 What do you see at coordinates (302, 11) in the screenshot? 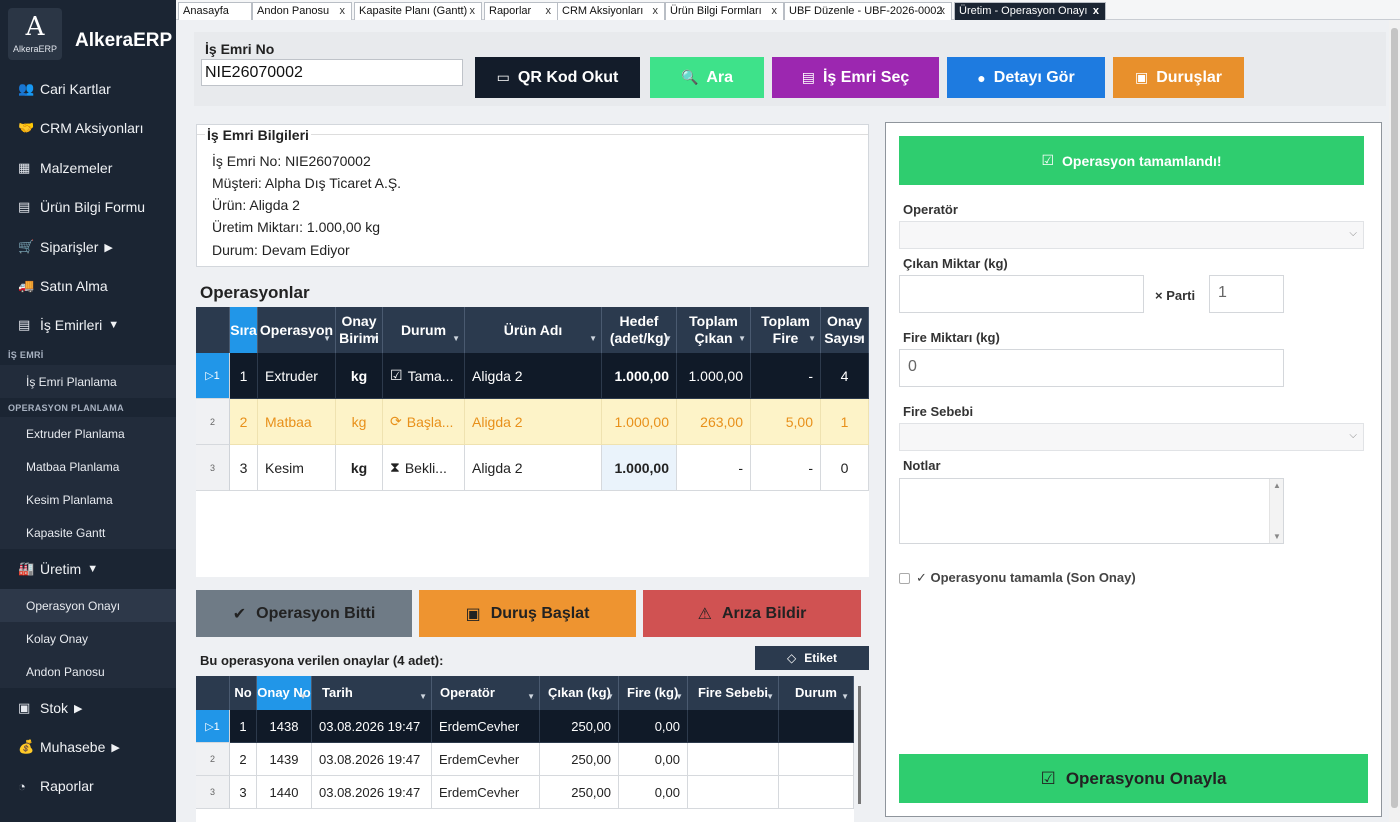
I see `tab-andon-panosu: Andon Panosu x` at bounding box center [302, 11].